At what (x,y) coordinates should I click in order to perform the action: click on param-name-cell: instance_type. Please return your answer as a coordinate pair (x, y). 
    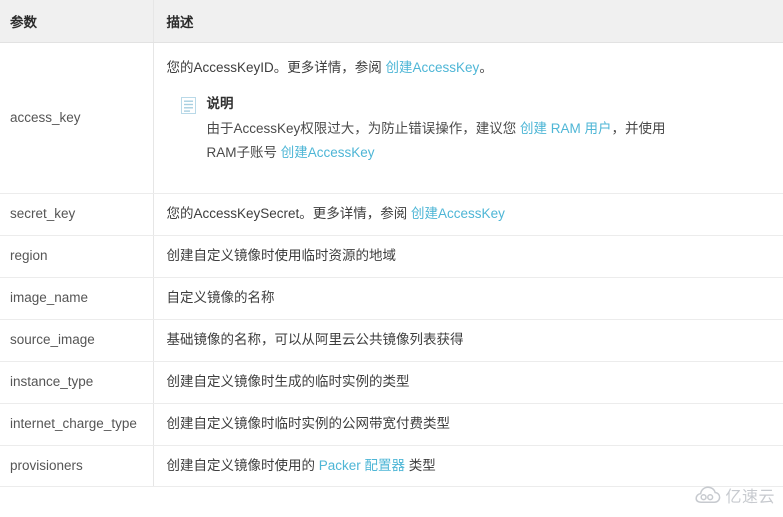
    Looking at the image, I should click on (77, 382).